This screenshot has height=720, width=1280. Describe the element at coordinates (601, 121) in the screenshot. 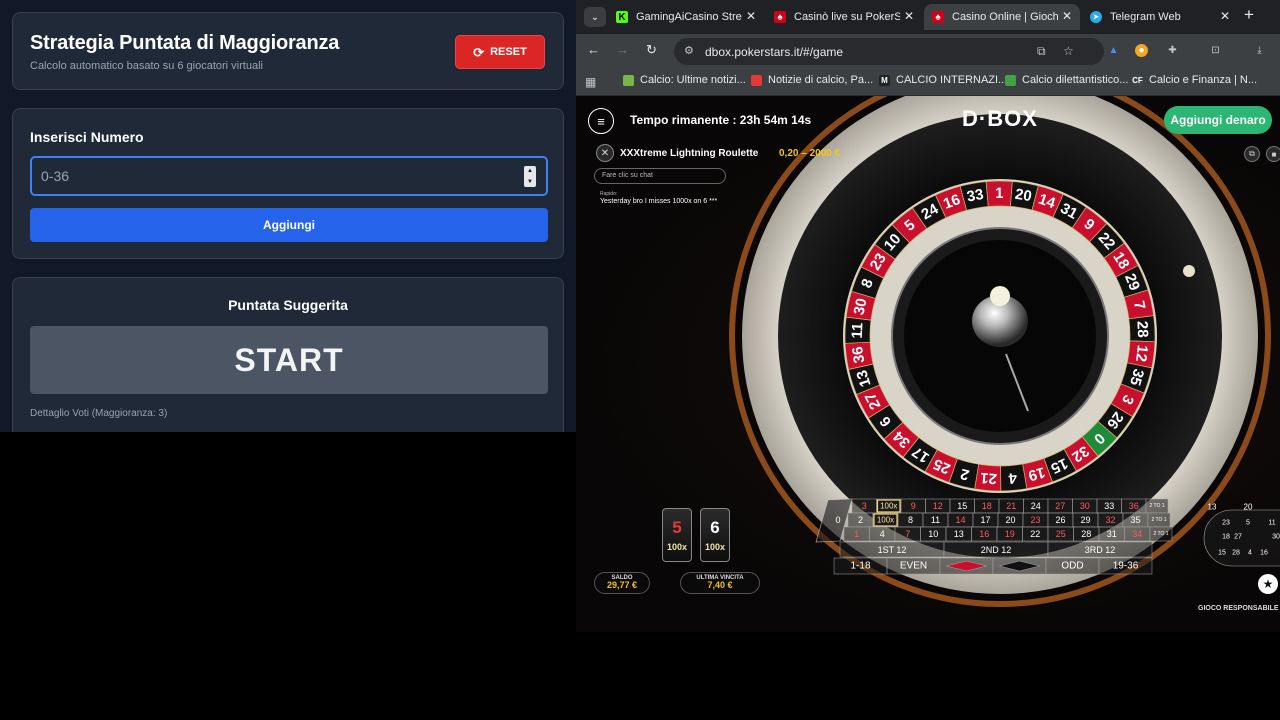

I see `menu-icon: ≡` at that location.